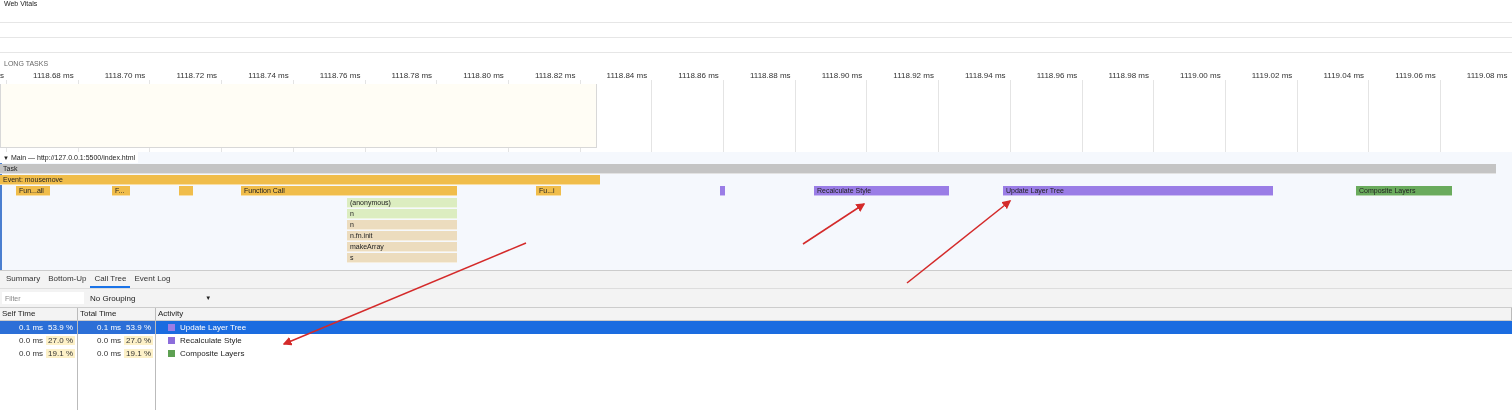 The image size is (1512, 410). I want to click on time-tick-label: 1119.02 ms, so click(1272, 76).